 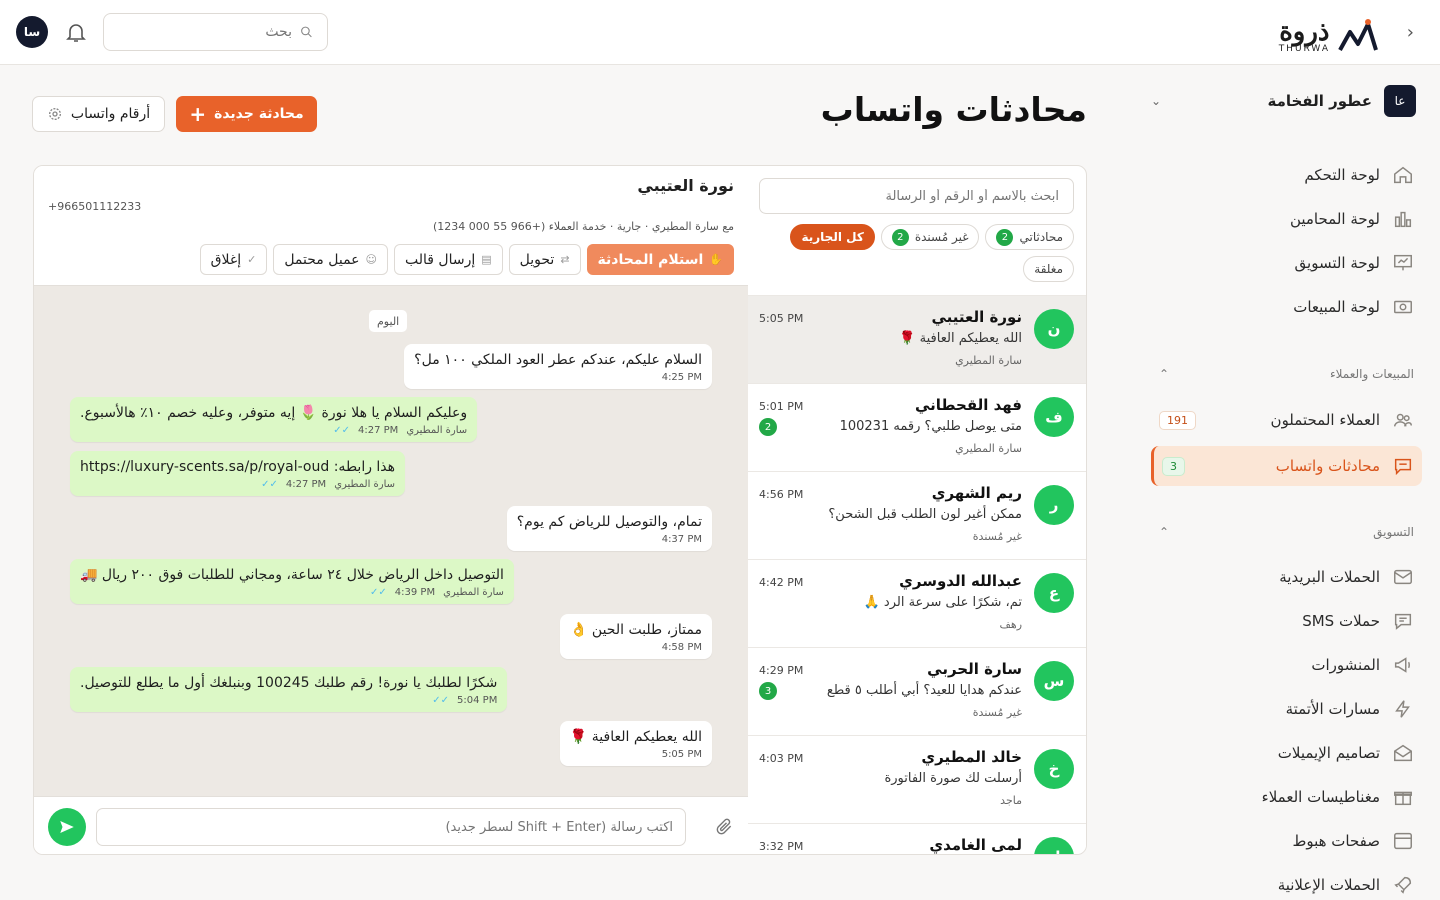 What do you see at coordinates (724, 827) in the screenshot?
I see `paperclip-icon` at bounding box center [724, 827].